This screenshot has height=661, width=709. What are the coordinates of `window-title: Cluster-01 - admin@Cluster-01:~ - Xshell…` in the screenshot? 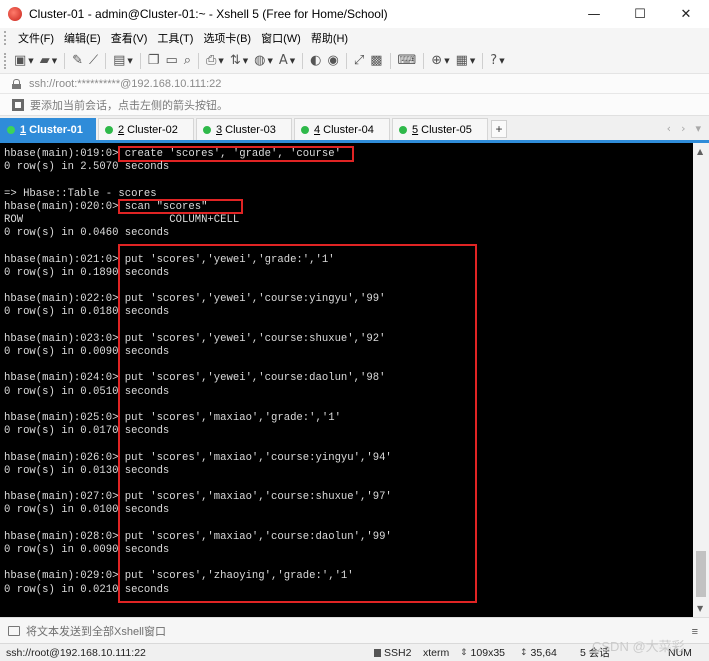 It's located at (208, 14).